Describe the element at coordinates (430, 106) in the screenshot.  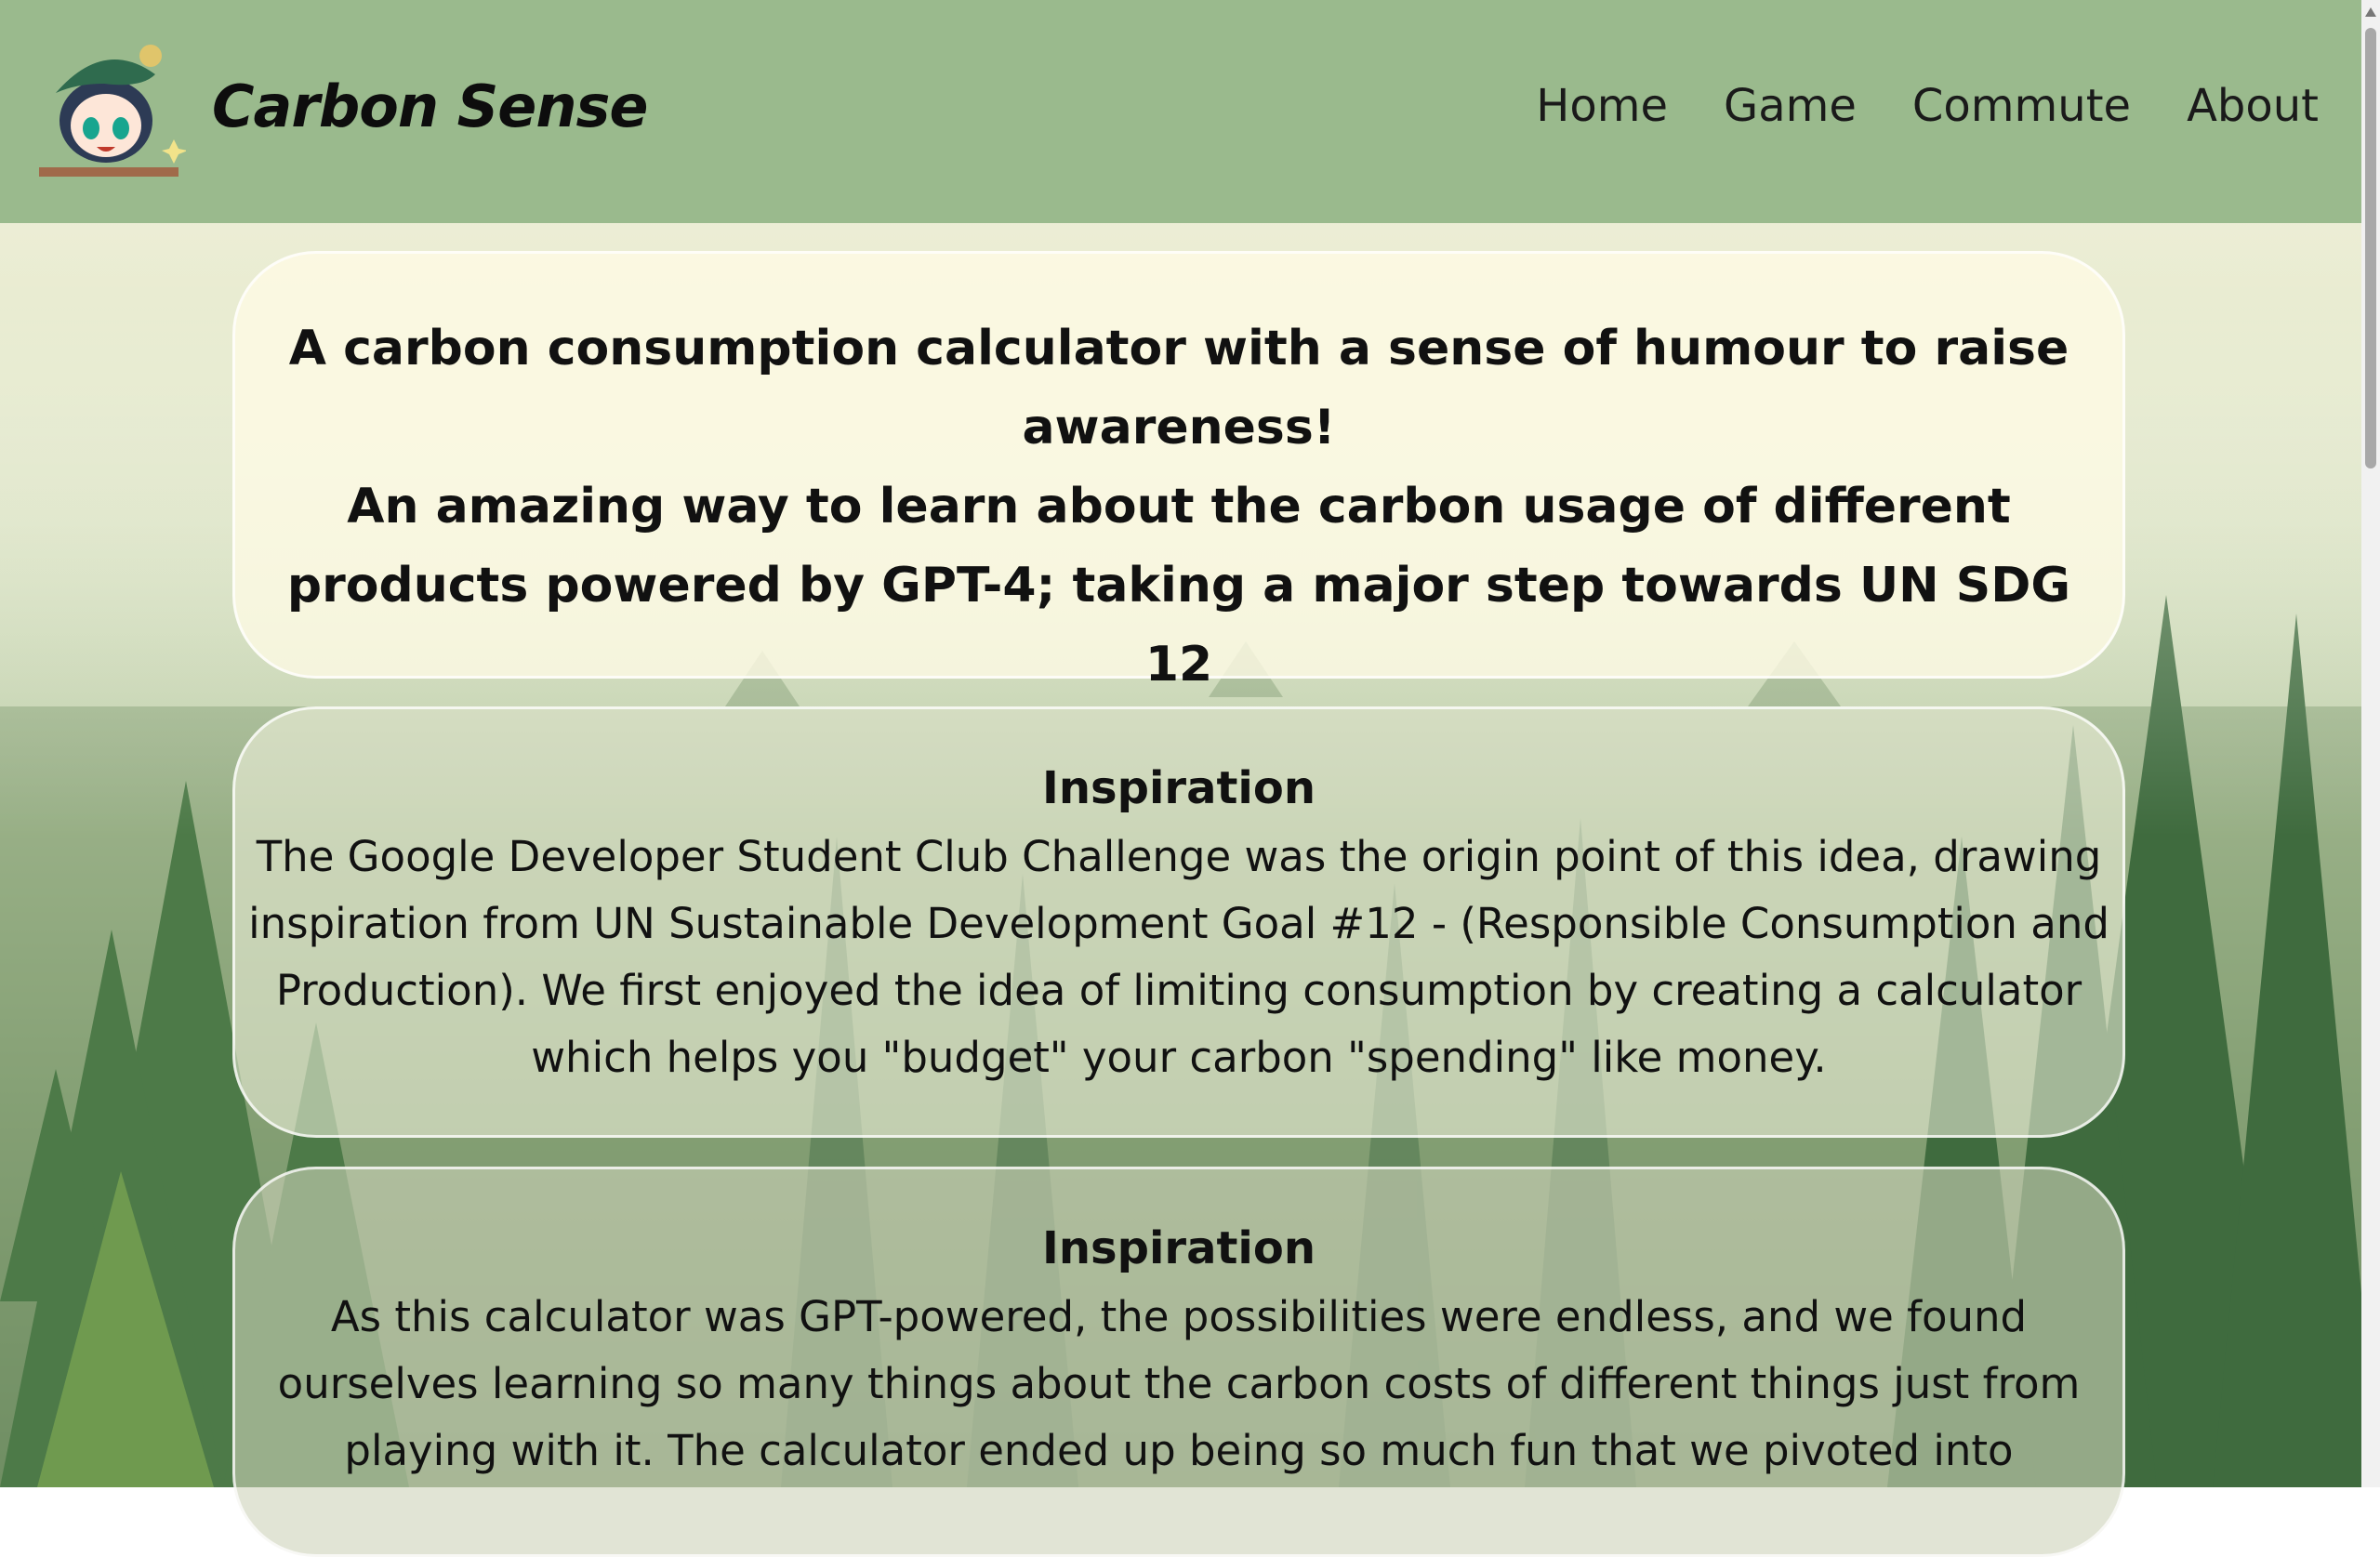
I see `brand-title: Carbon Sense` at that location.